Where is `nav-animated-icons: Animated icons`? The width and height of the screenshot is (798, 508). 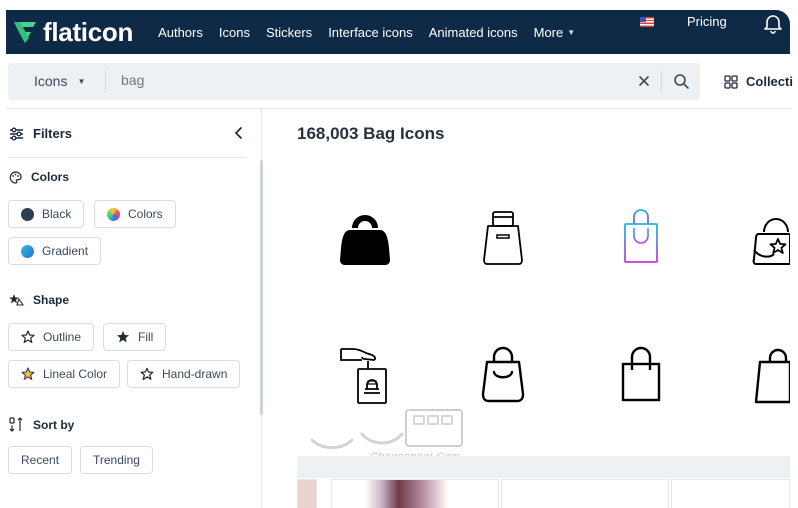 nav-animated-icons: Animated icons is located at coordinates (473, 32).